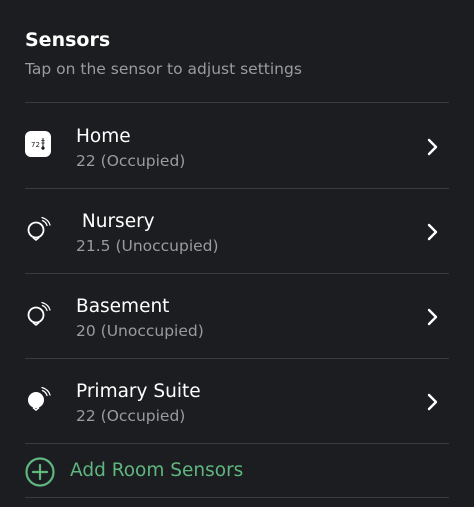 This screenshot has width=474, height=507. What do you see at coordinates (123, 306) in the screenshot?
I see `sensor-name: Basement` at bounding box center [123, 306].